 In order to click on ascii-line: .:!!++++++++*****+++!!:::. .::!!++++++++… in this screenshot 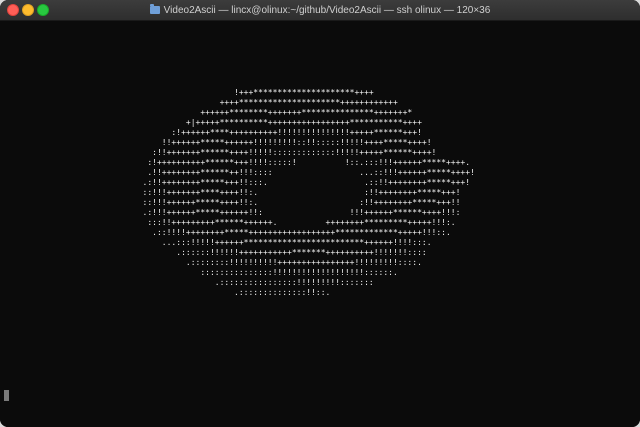, I will do `click(287, 182)`.